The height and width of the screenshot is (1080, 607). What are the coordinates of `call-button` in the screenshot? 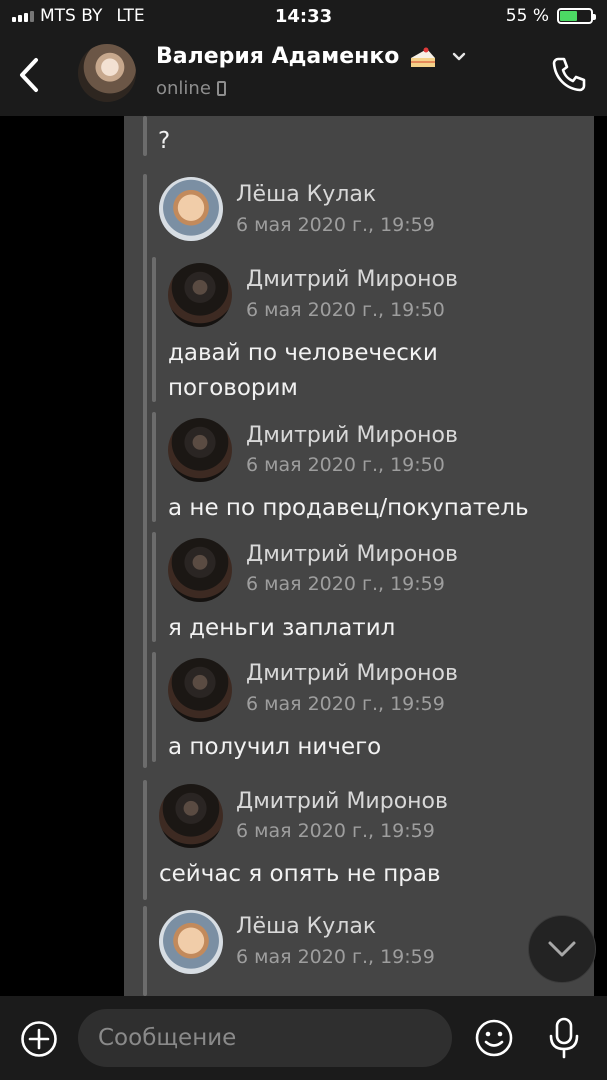 It's located at (569, 74).